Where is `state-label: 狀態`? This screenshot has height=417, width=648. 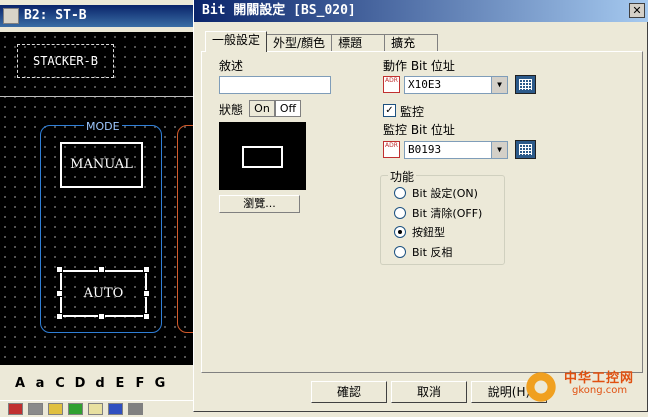 state-label: 狀態 is located at coordinates (231, 110).